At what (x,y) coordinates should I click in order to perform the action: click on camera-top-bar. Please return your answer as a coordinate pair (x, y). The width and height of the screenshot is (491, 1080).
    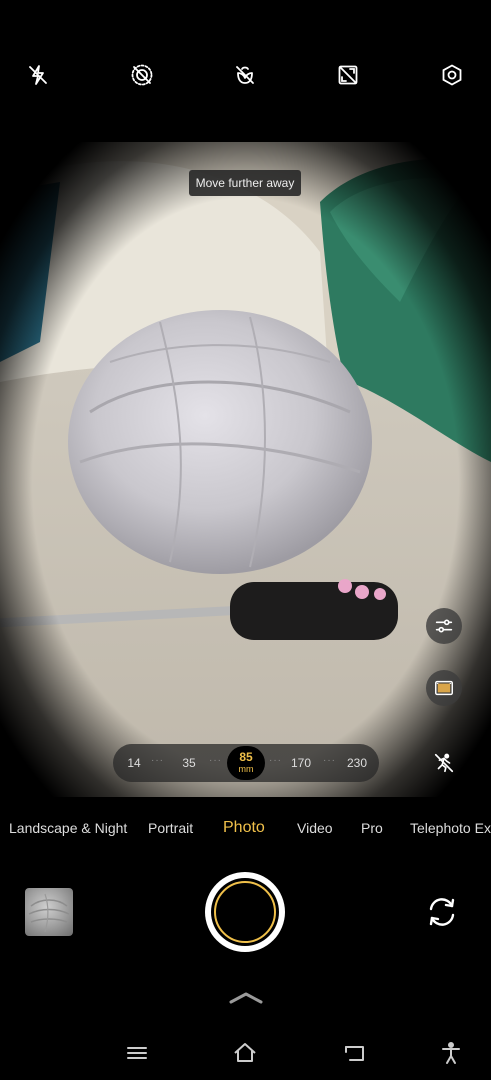
    Looking at the image, I should click on (245, 71).